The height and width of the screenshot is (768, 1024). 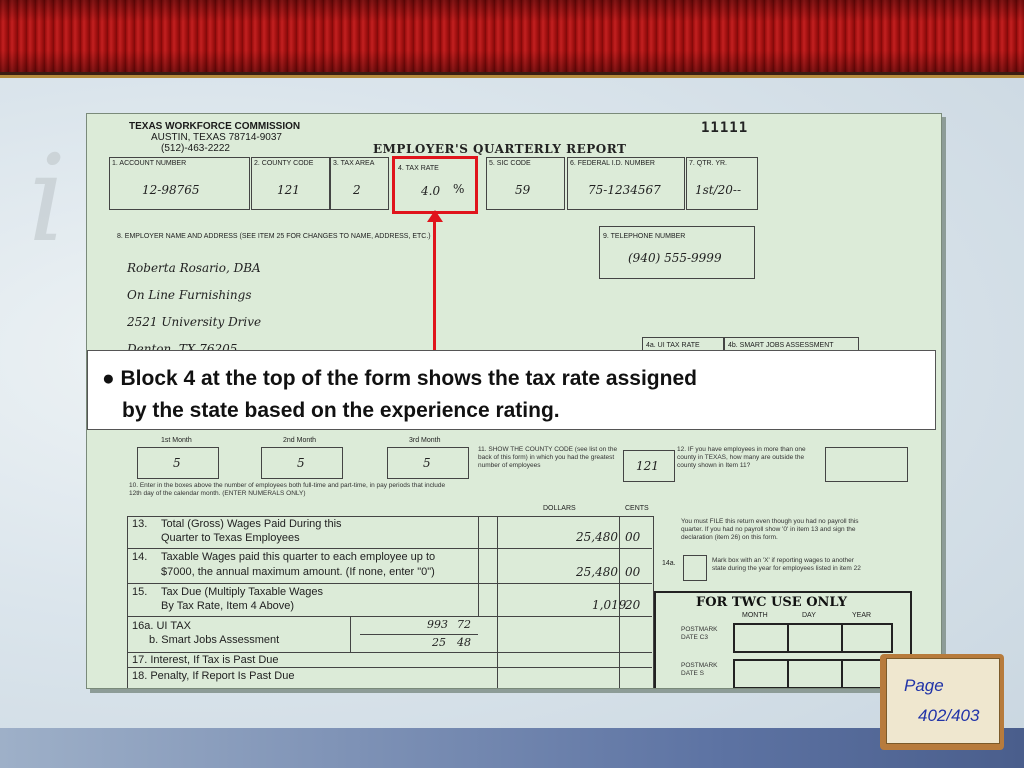 I want to click on item-12-box, so click(x=866, y=464).